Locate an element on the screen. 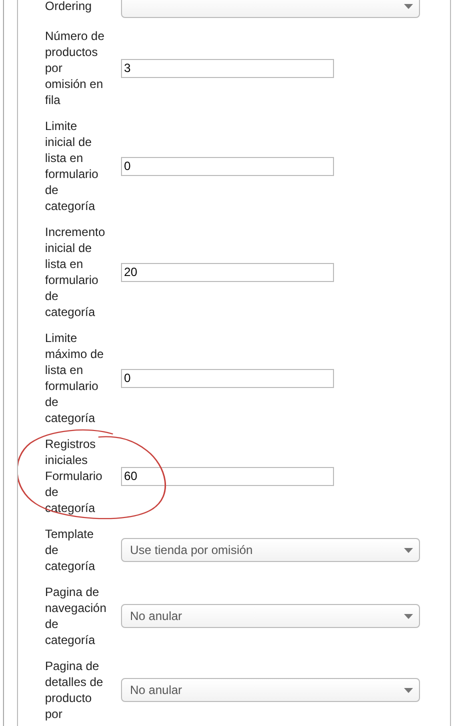 Image resolution: width=458 pixels, height=726 pixels. field-label: Ordering is located at coordinates (69, 7).